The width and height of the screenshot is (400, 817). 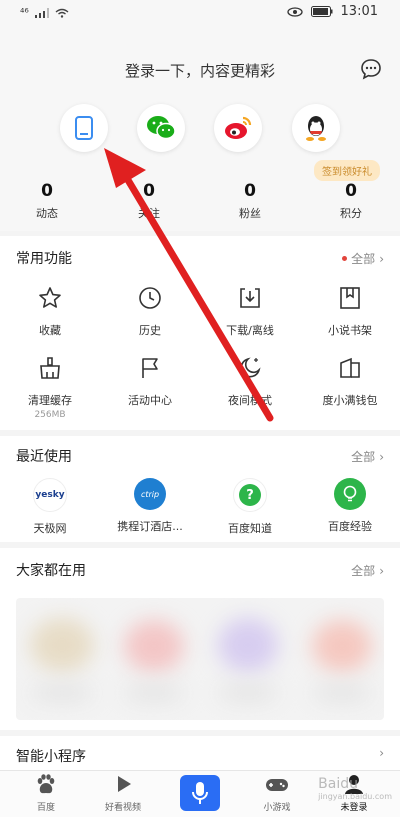 What do you see at coordinates (354, 808) in the screenshot?
I see `tab-label: 未登录` at bounding box center [354, 808].